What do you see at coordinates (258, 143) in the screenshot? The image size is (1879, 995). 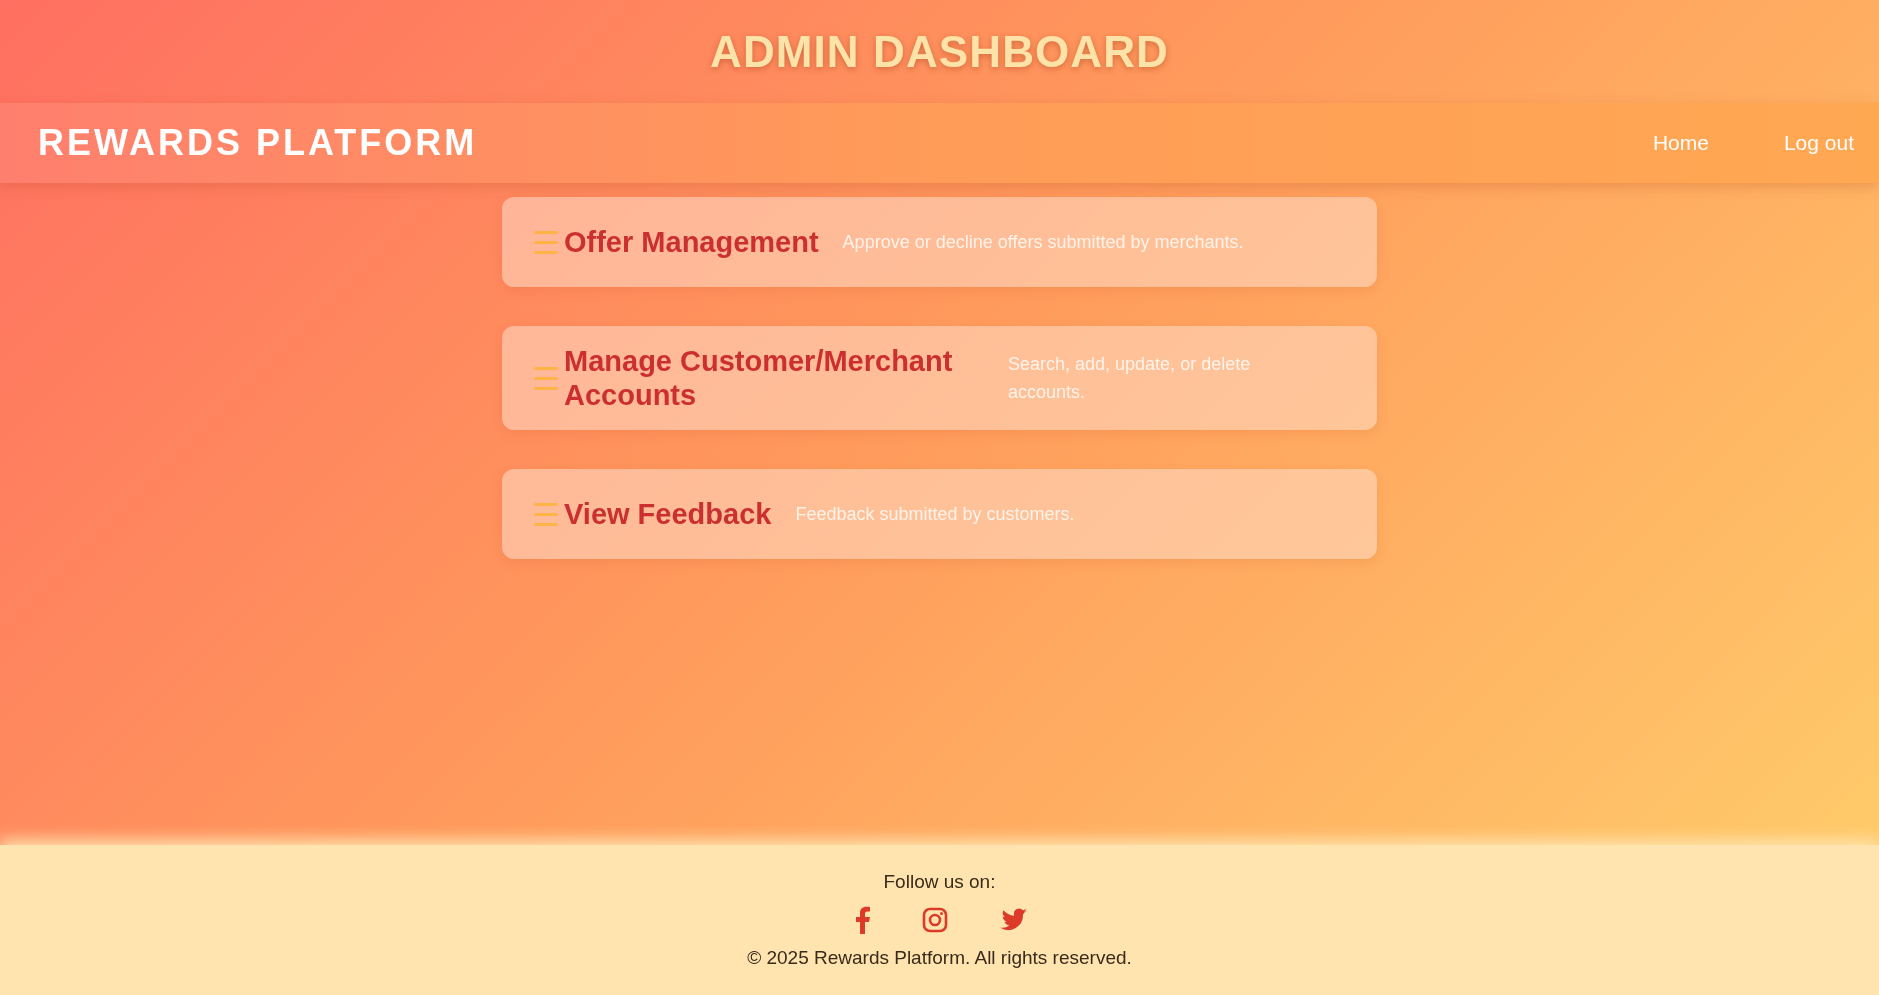 I see `brand-title: REWARDS PLATFORM` at bounding box center [258, 143].